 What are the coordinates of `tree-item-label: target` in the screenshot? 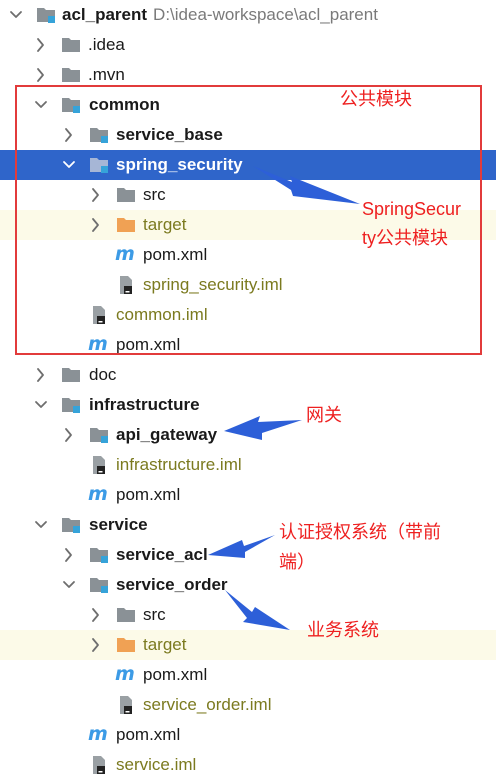 It's located at (164, 645).